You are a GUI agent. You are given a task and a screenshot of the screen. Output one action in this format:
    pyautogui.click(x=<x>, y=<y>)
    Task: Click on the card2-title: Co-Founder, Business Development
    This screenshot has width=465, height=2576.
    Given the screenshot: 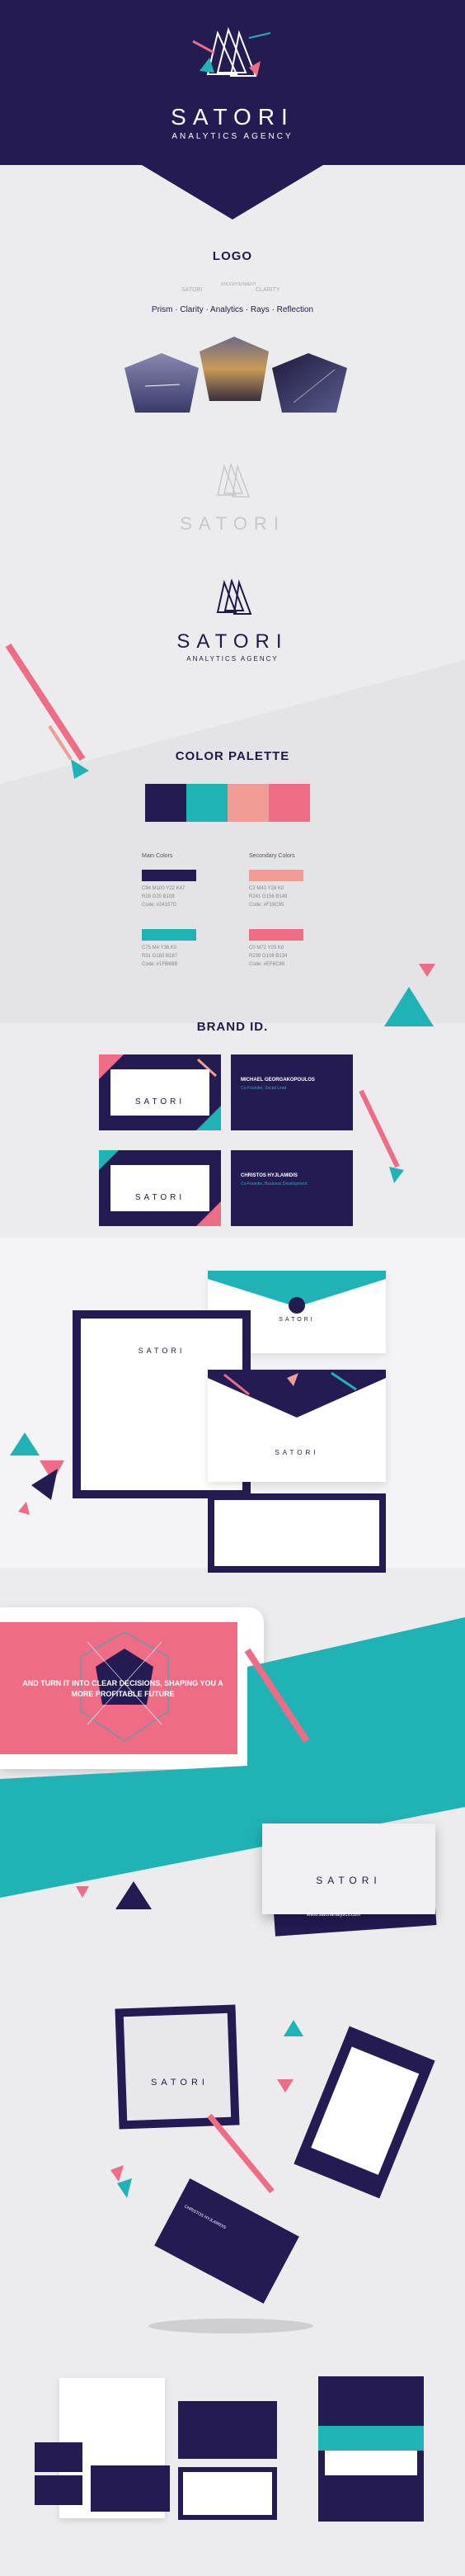 What is the action you would take?
    pyautogui.click(x=274, y=1184)
    